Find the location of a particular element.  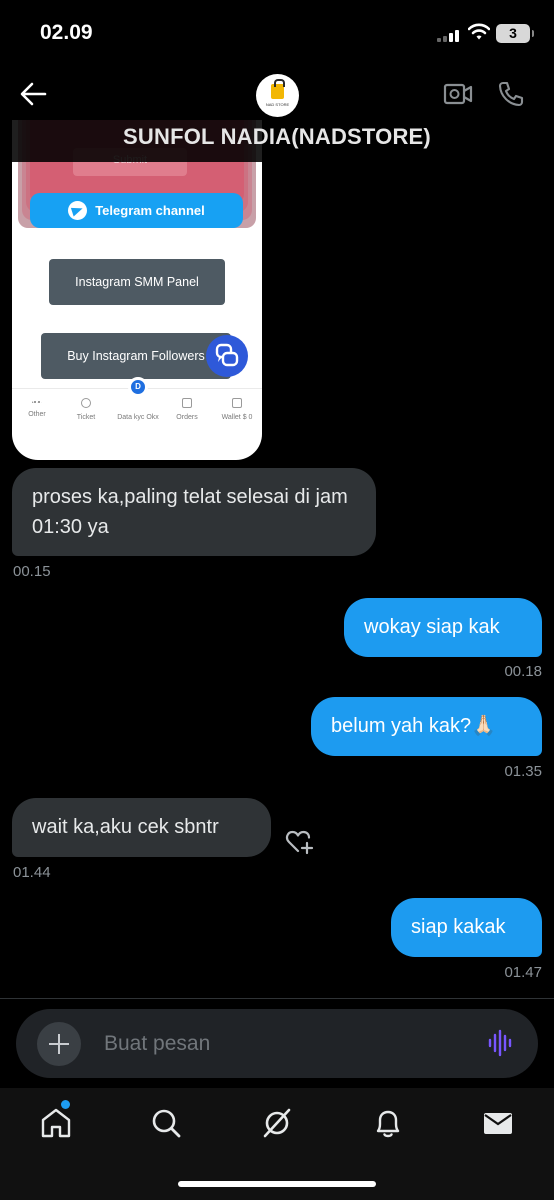

search-icon is located at coordinates (166, 1123).